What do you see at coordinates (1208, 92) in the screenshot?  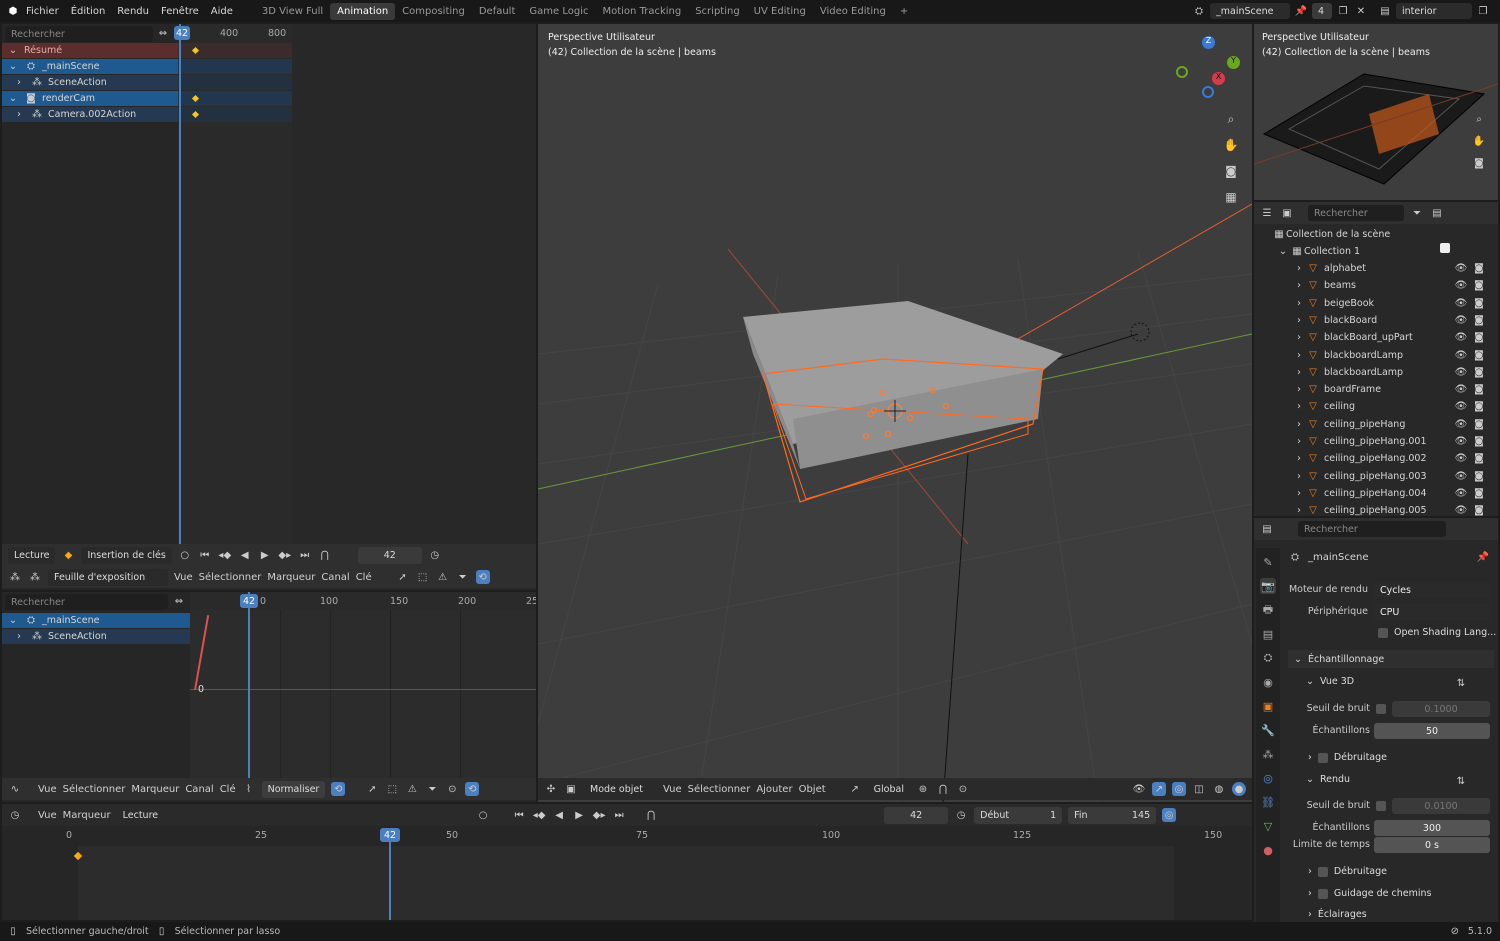 I see `gizmo-neg-z` at bounding box center [1208, 92].